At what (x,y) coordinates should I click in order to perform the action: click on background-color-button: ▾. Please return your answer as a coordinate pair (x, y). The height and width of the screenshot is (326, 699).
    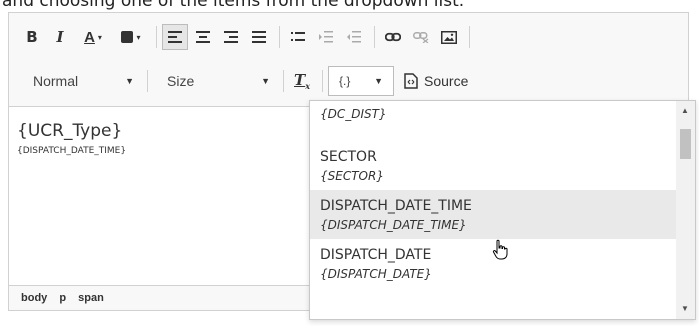
    Looking at the image, I should click on (131, 37).